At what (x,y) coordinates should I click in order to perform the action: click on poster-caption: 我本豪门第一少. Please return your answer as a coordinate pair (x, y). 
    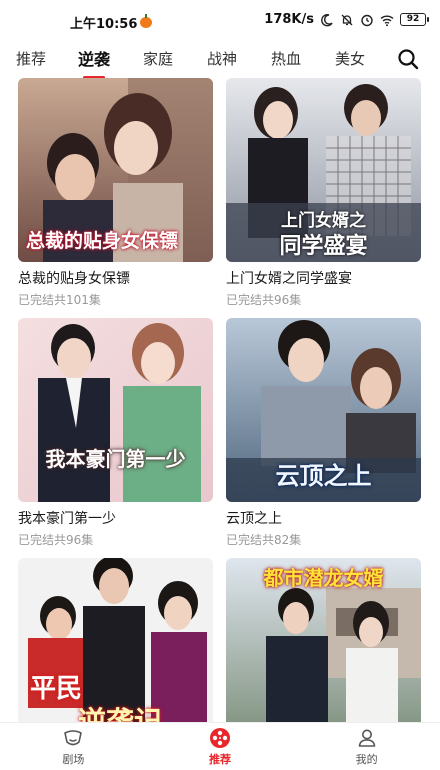
    Looking at the image, I should click on (115, 459).